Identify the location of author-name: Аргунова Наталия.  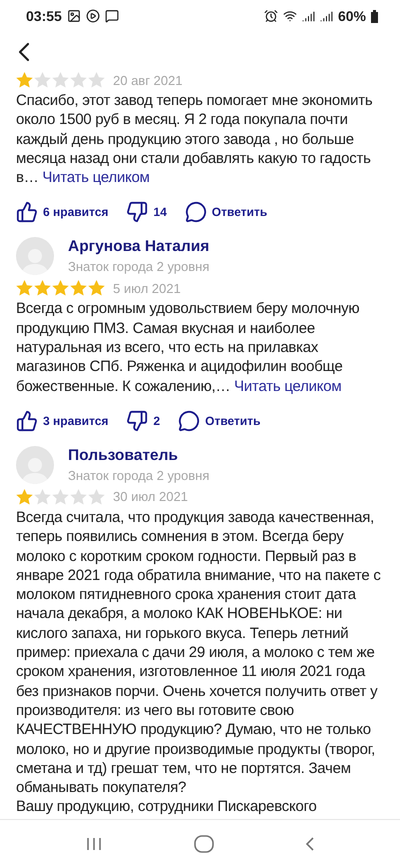
(139, 247).